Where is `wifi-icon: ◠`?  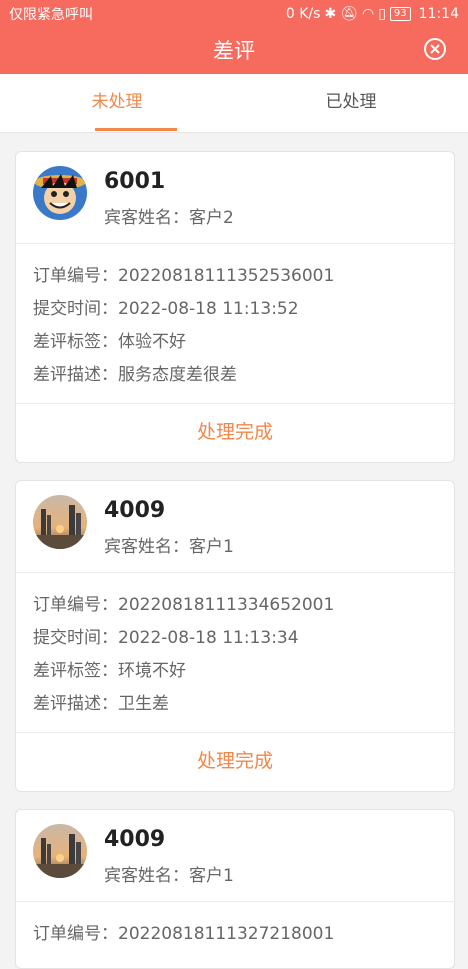 wifi-icon: ◠ is located at coordinates (368, 14).